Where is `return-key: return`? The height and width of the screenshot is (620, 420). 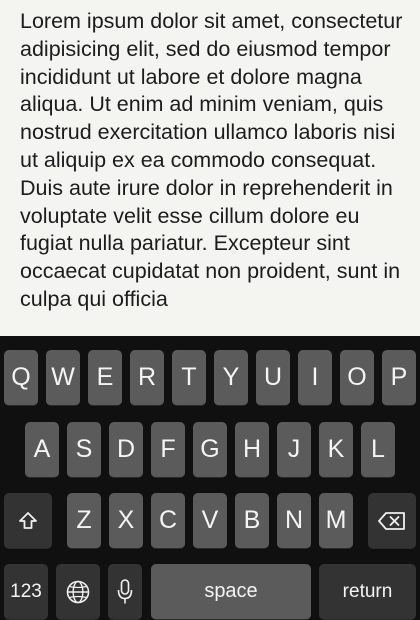
return-key: return is located at coordinates (367, 592).